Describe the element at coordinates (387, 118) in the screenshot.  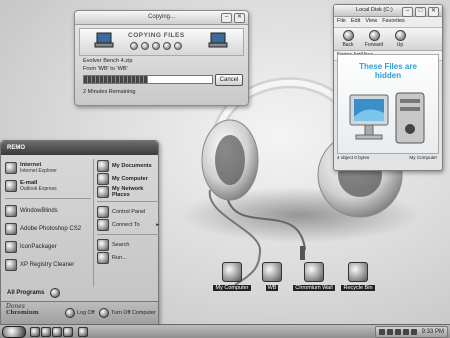
I see `computer-illustration` at that location.